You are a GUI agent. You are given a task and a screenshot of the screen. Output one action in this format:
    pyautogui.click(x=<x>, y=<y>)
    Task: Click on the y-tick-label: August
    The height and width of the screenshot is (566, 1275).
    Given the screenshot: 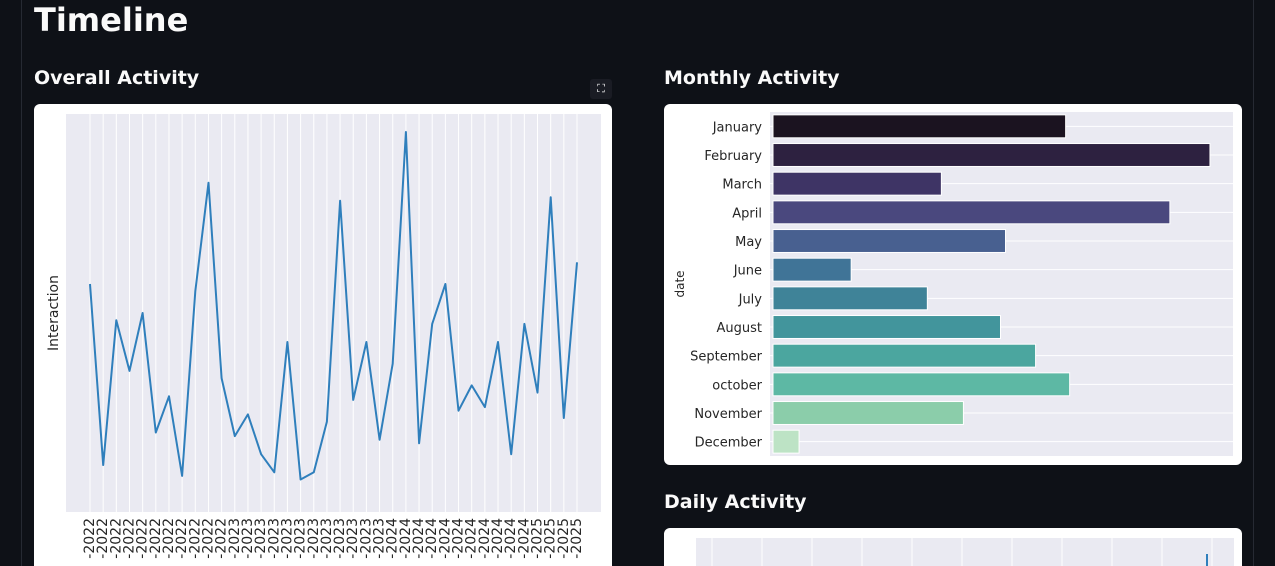 What is the action you would take?
    pyautogui.click(x=740, y=328)
    